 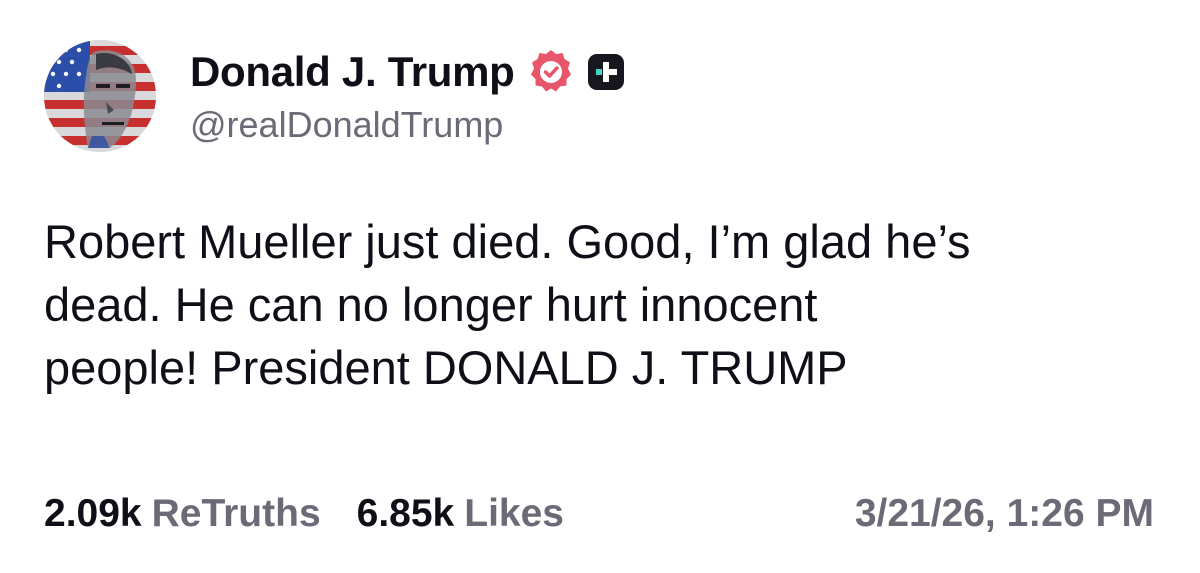 What do you see at coordinates (460, 514) in the screenshot?
I see `likes-stat: 6.85k Likes` at bounding box center [460, 514].